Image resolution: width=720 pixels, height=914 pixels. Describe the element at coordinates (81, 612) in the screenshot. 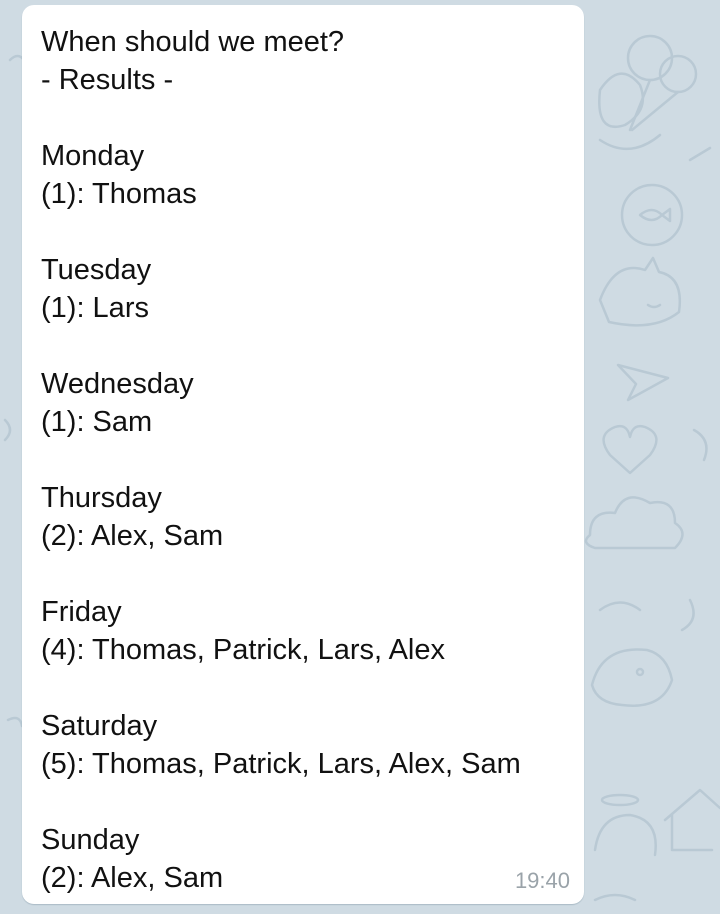

I see `day-label: Friday` at that location.